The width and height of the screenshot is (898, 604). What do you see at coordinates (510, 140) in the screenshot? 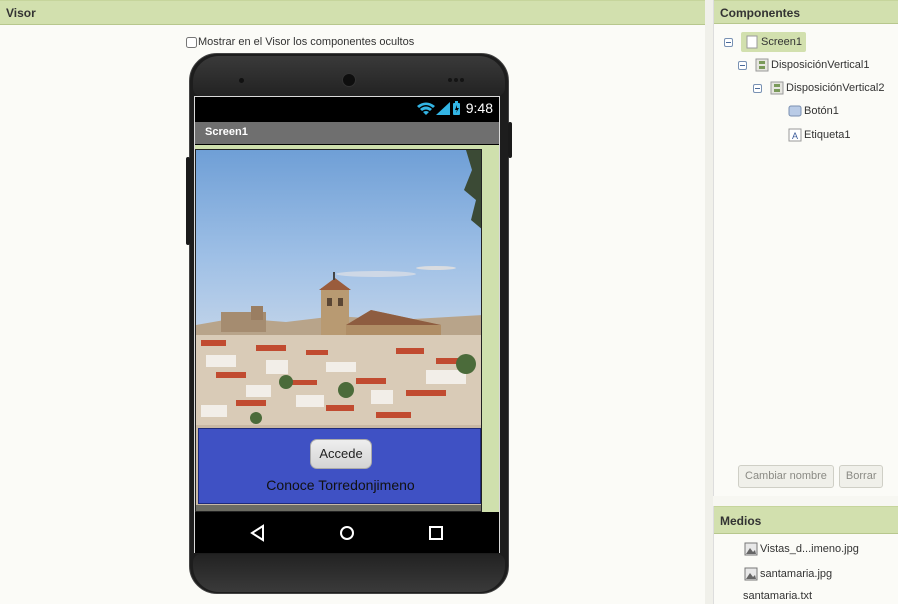
I see `power-button` at bounding box center [510, 140].